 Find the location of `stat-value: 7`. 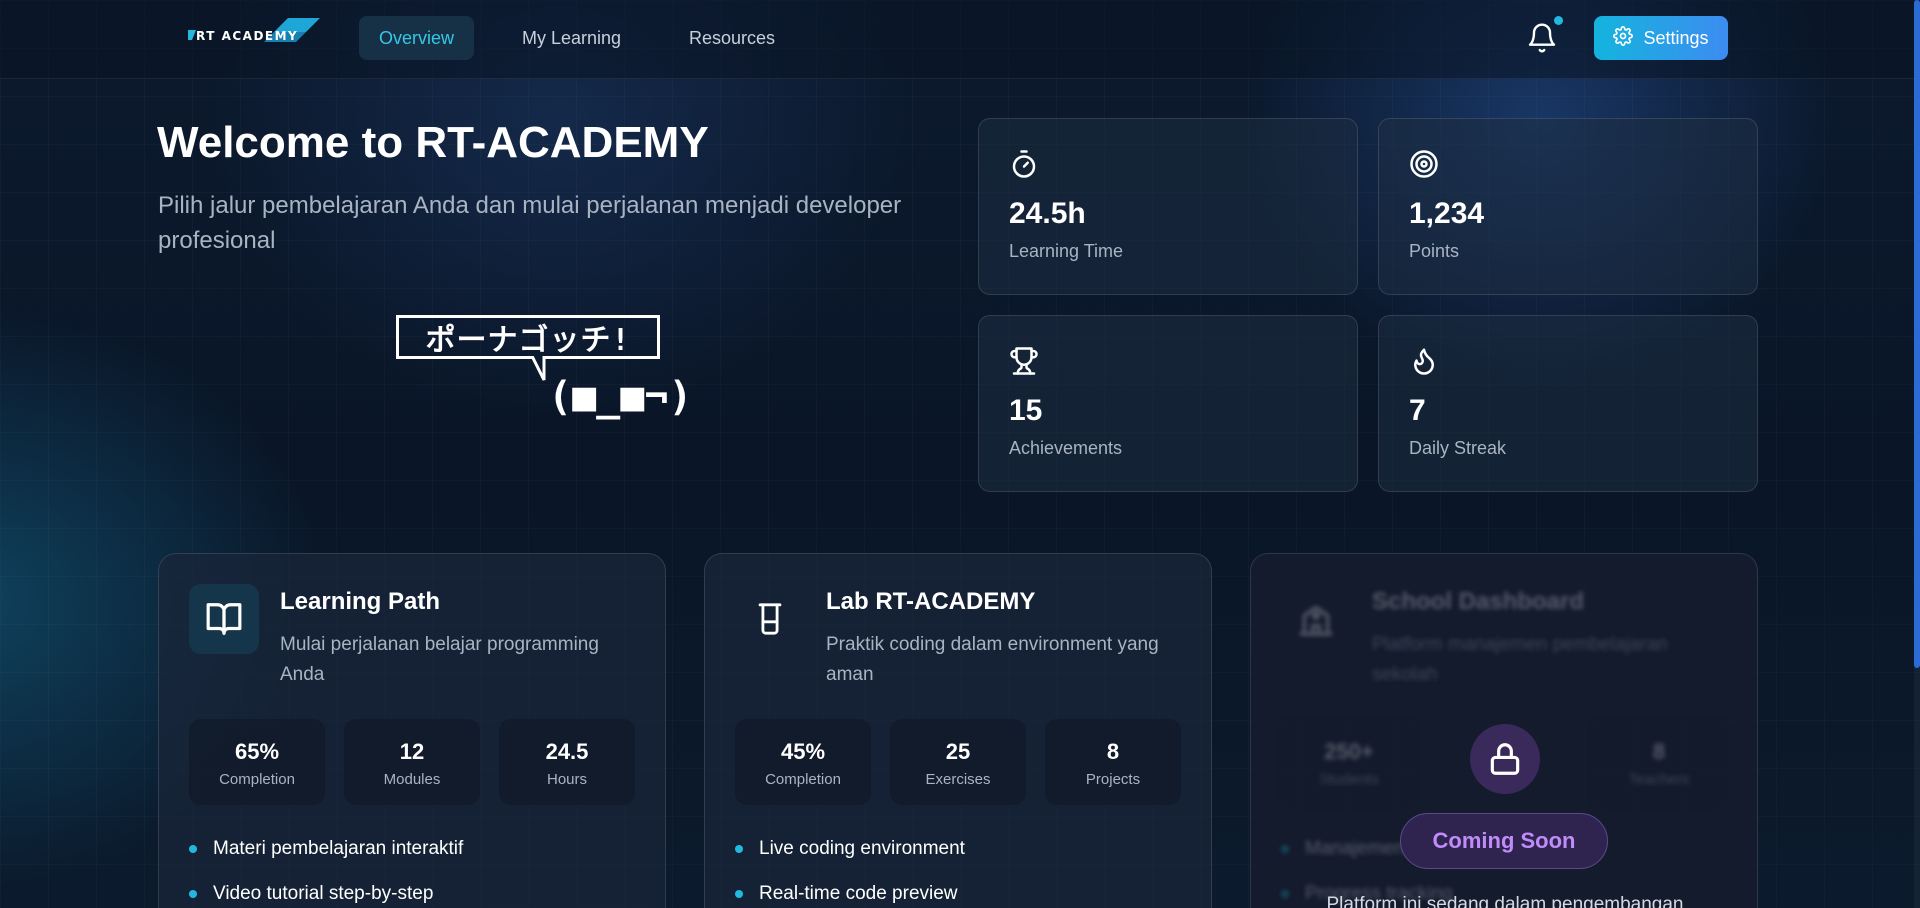

stat-value: 7 is located at coordinates (1417, 410).